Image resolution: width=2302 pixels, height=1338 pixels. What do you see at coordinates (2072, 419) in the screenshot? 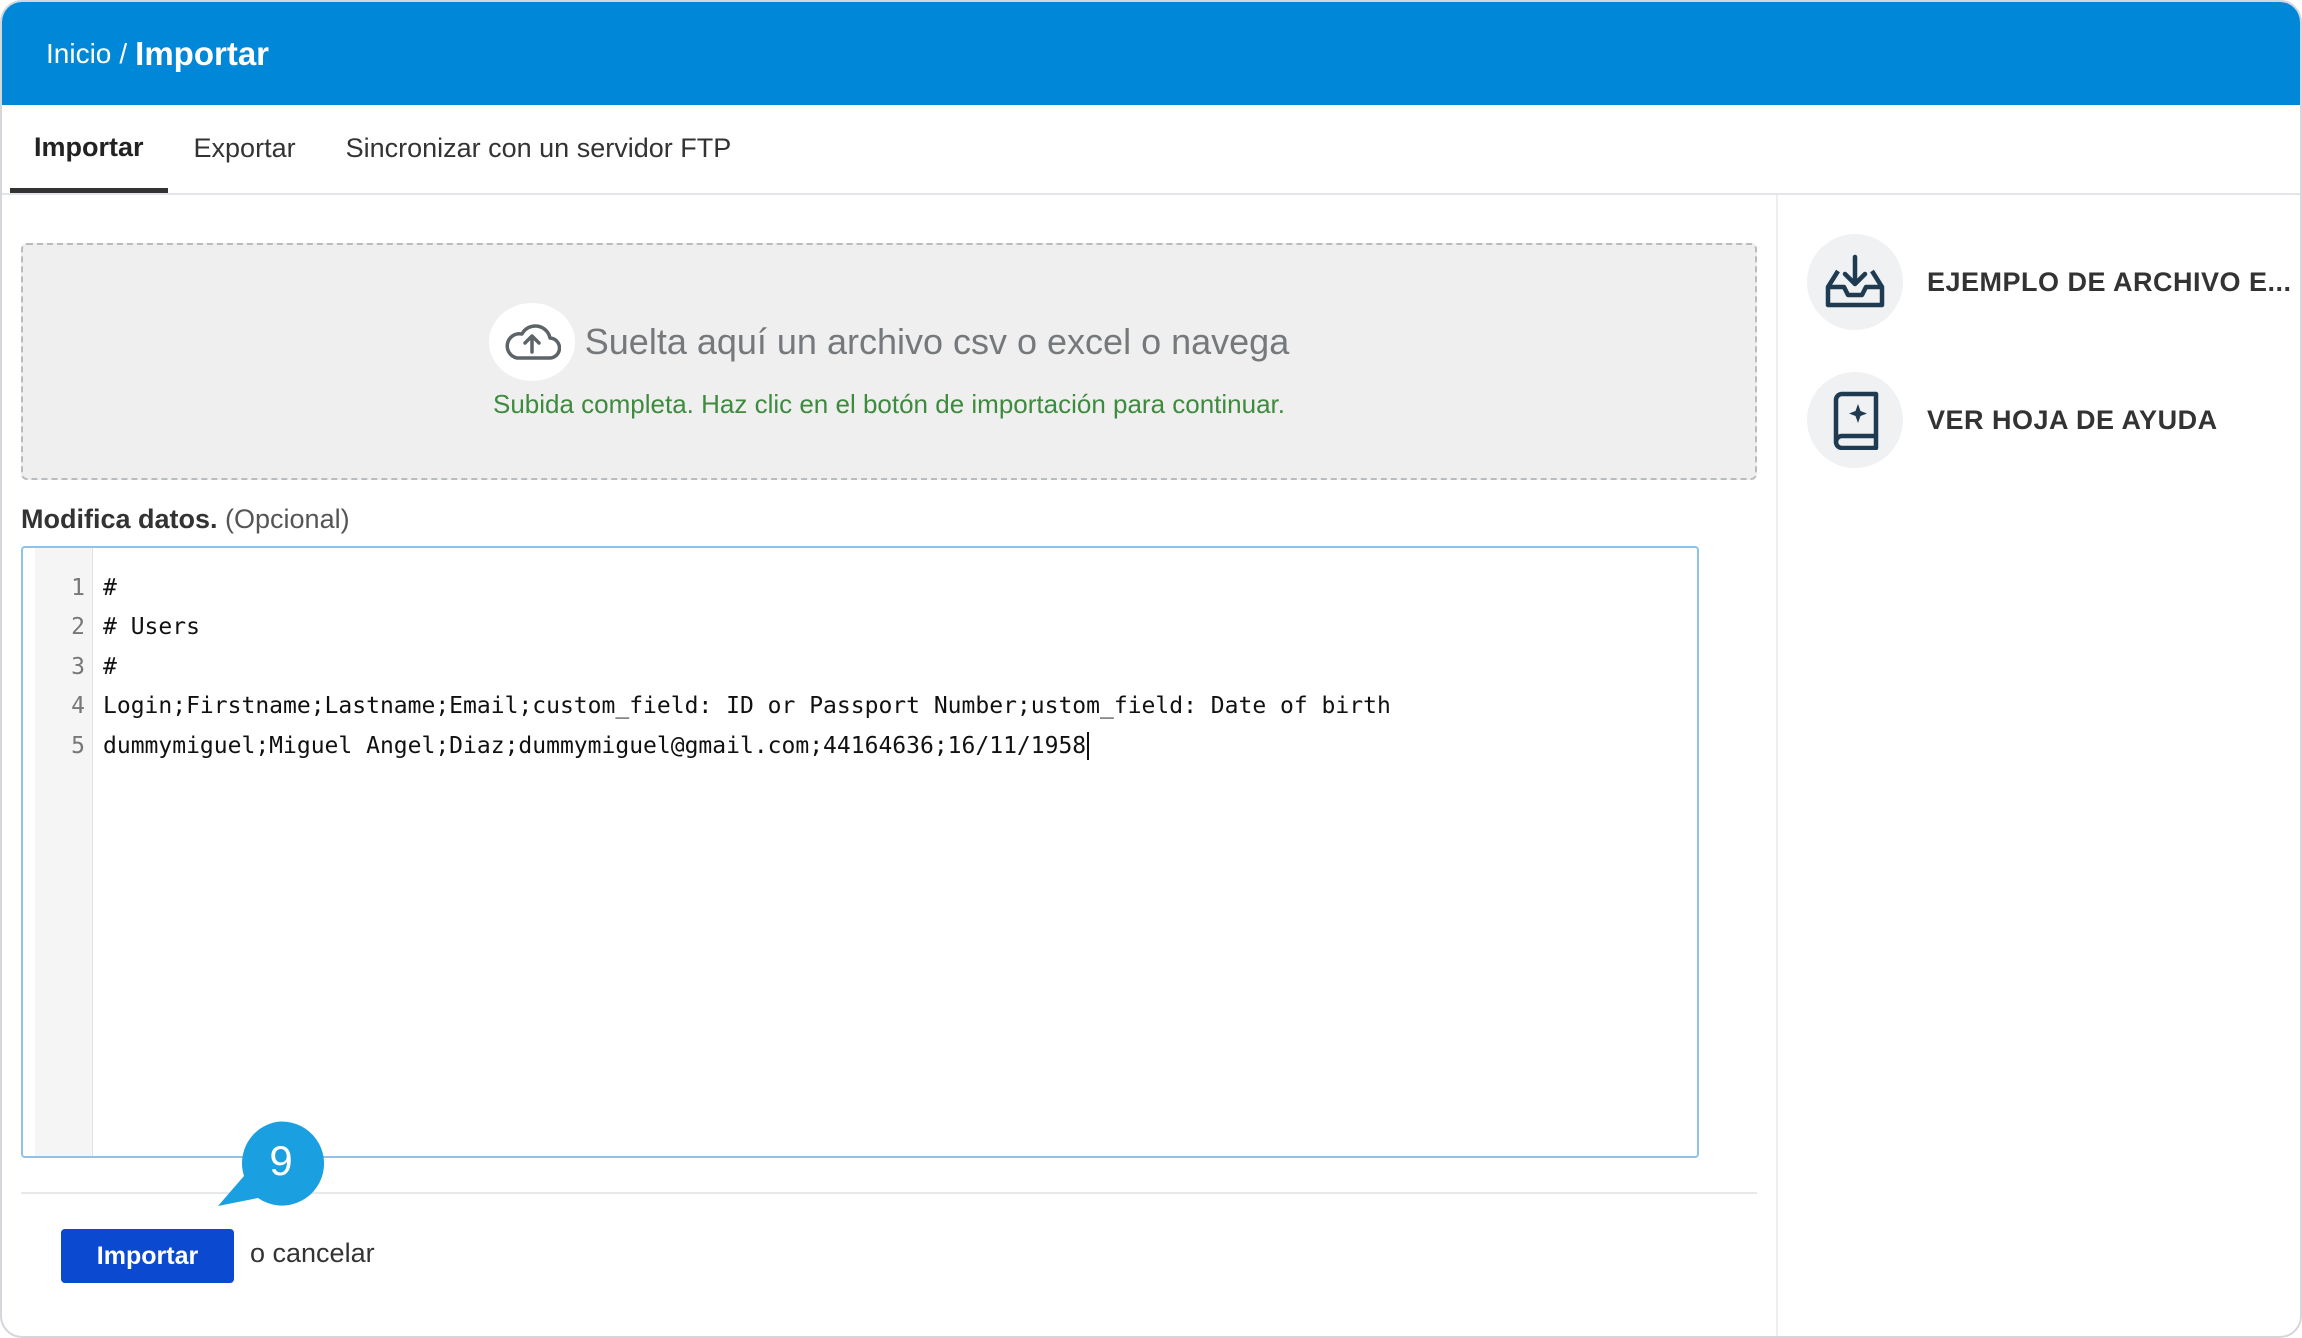
I see `help-sheet-label: VER HOJA DE AYUDA` at bounding box center [2072, 419].